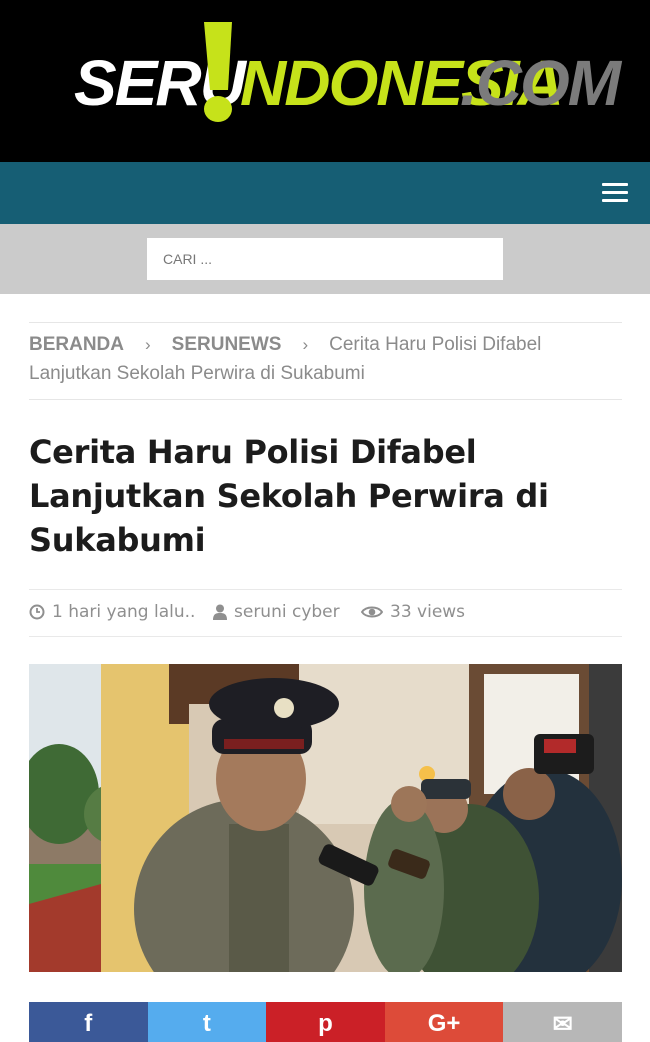  I want to click on clock-icon, so click(37, 612).